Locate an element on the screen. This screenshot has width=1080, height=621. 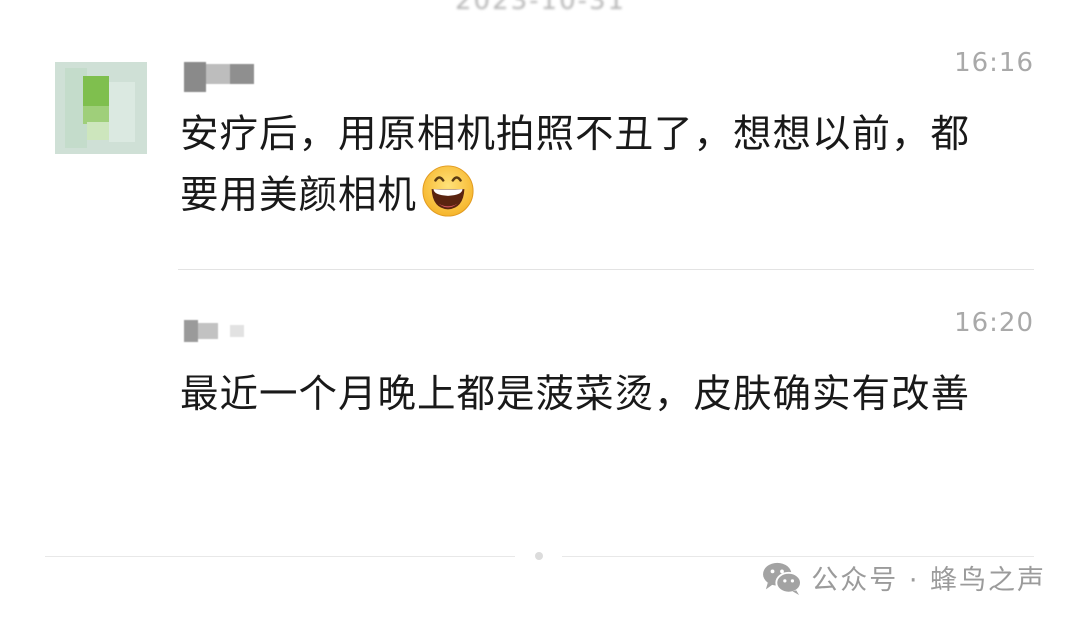
footer-divider-right is located at coordinates (798, 556).